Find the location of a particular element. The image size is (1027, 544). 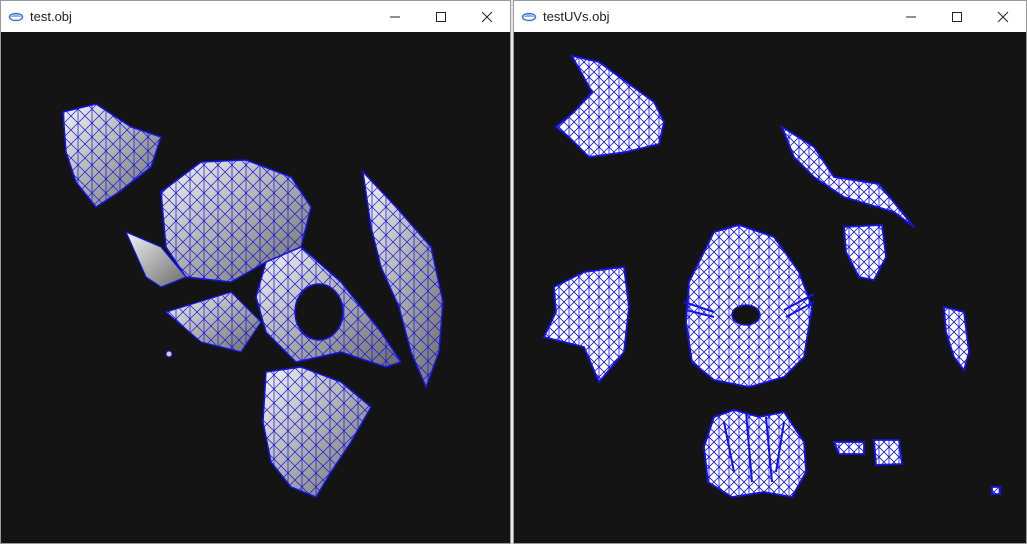

title-bar: test.obj is located at coordinates (255, 16).